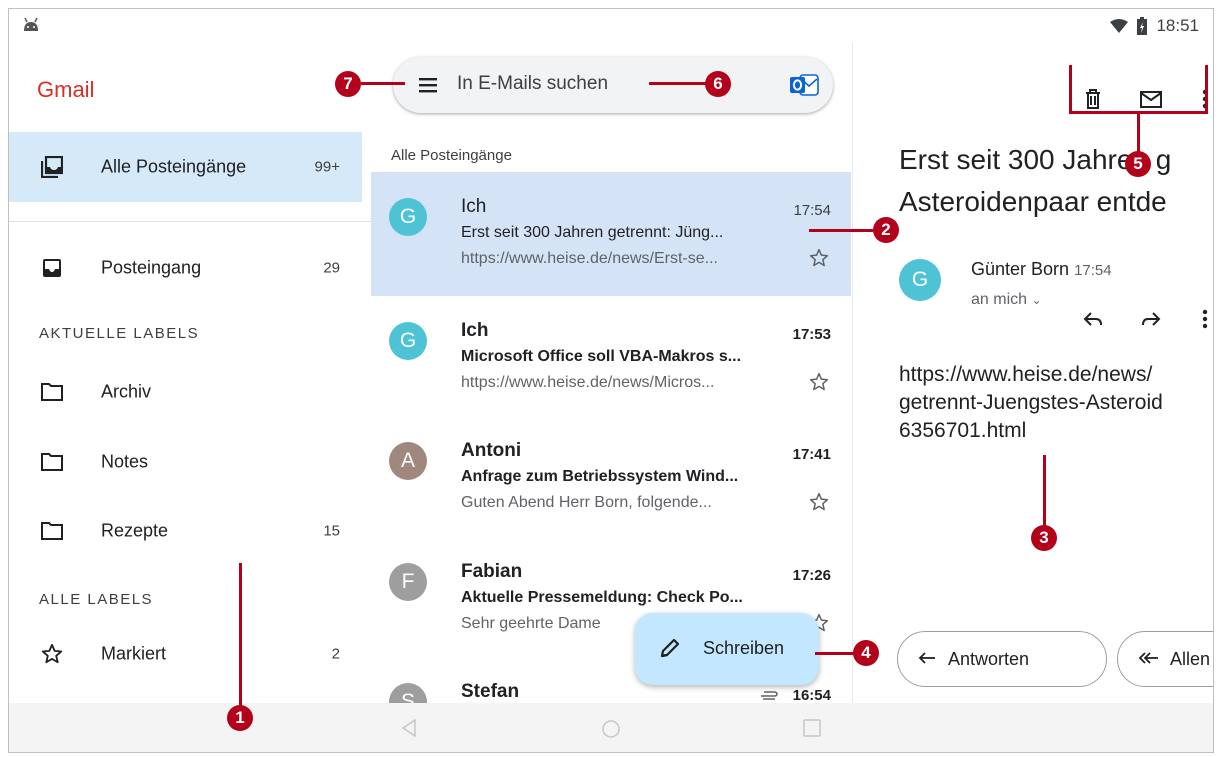 The image size is (1218, 757). What do you see at coordinates (331, 531) in the screenshot?
I see `unread-count: 15` at bounding box center [331, 531].